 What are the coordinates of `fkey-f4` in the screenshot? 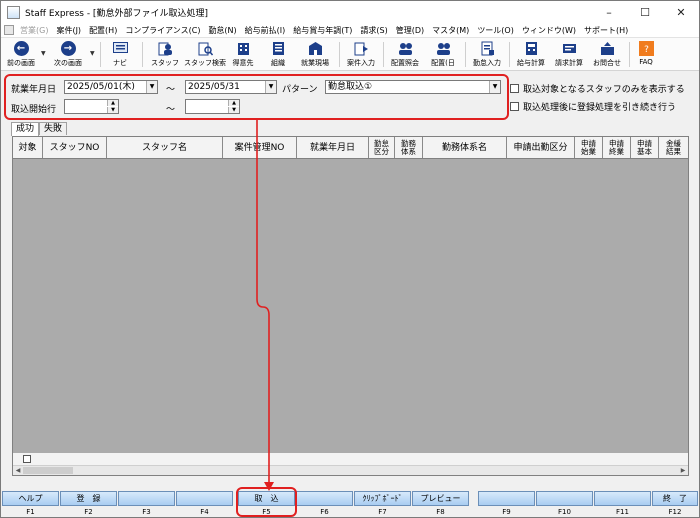 It's located at (204, 498).